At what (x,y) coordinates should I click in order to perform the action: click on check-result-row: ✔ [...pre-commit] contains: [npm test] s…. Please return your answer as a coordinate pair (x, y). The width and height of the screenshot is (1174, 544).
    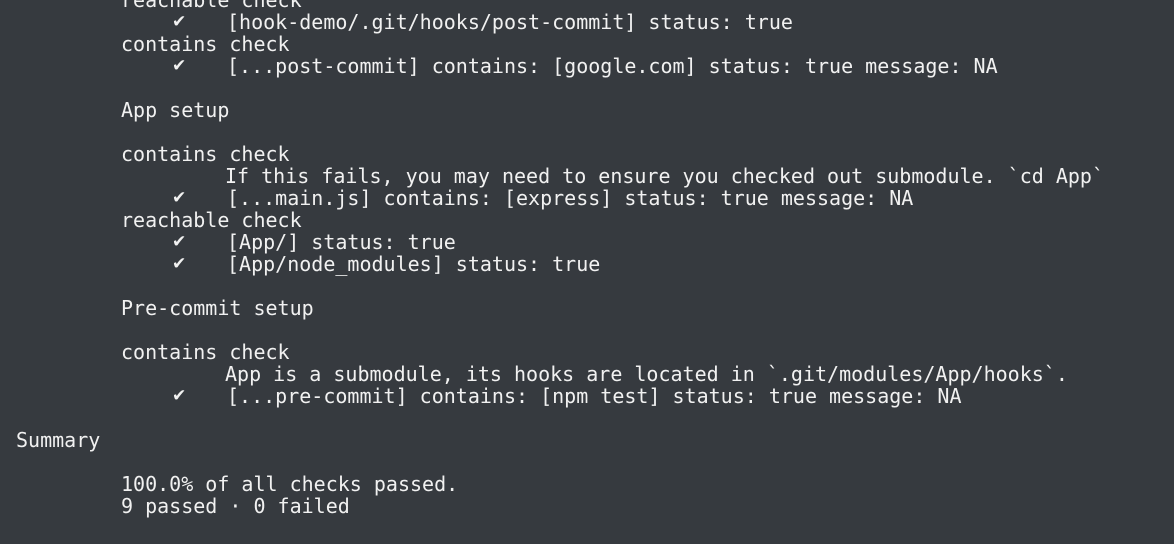
    Looking at the image, I should click on (587, 396).